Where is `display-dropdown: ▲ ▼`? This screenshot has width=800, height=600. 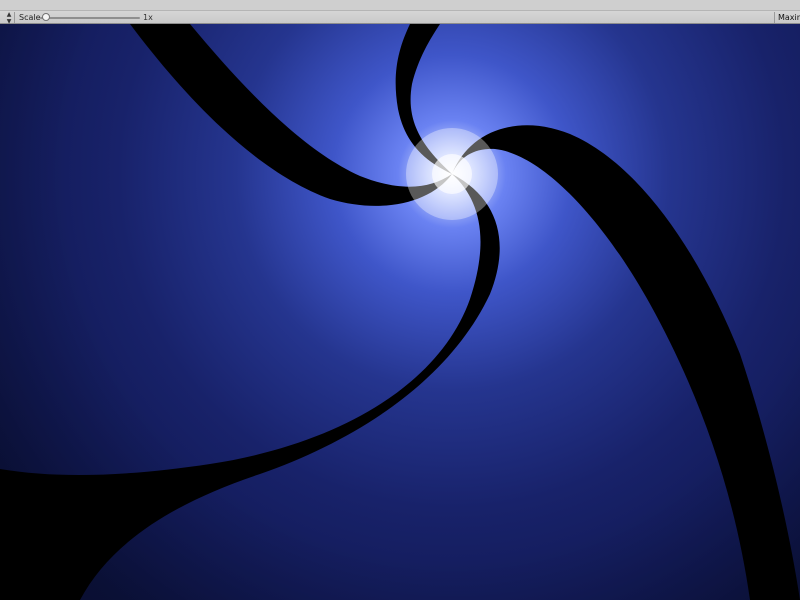
display-dropdown: ▲ ▼ is located at coordinates (9, 17).